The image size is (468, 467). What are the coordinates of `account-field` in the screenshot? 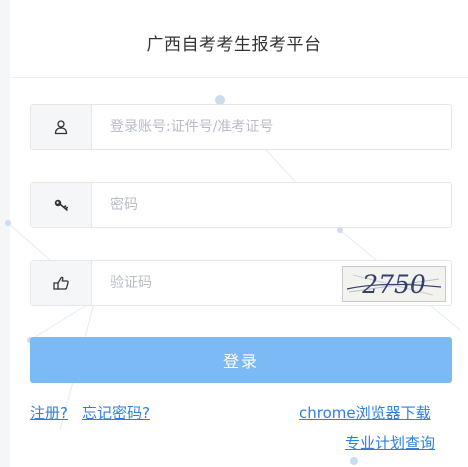 It's located at (241, 127).